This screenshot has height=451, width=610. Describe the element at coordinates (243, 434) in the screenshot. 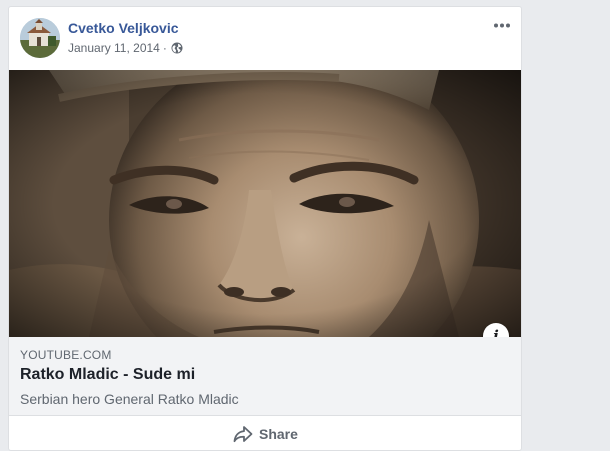

I see `share-icon` at that location.